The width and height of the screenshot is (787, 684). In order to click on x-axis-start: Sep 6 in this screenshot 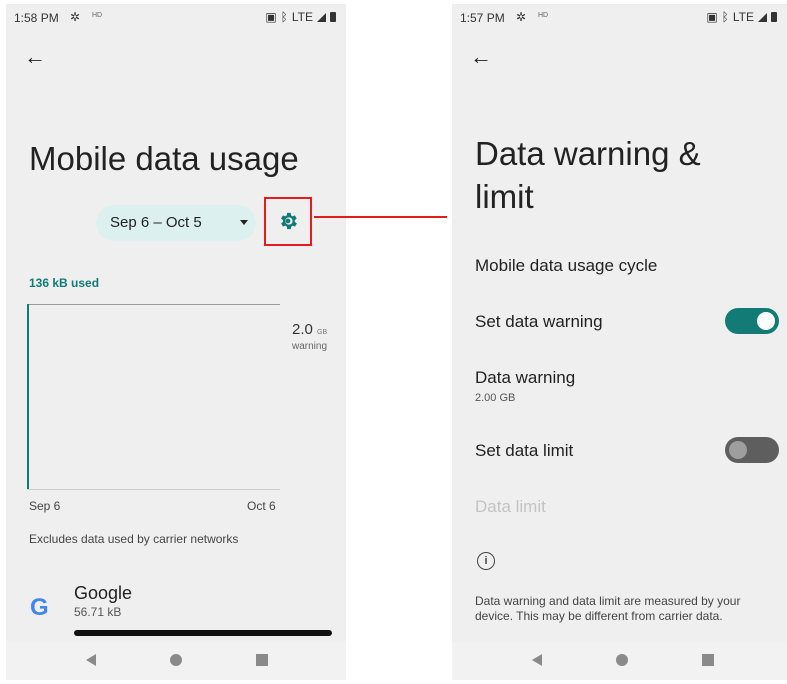, I will do `click(45, 506)`.